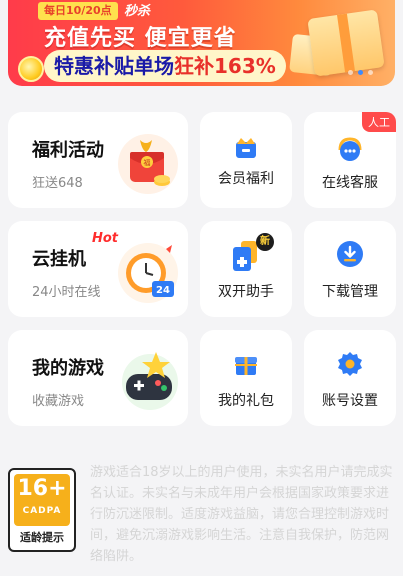 This screenshot has height=576, width=403. Describe the element at coordinates (350, 401) in the screenshot. I see `card-label: 账号设置` at that location.